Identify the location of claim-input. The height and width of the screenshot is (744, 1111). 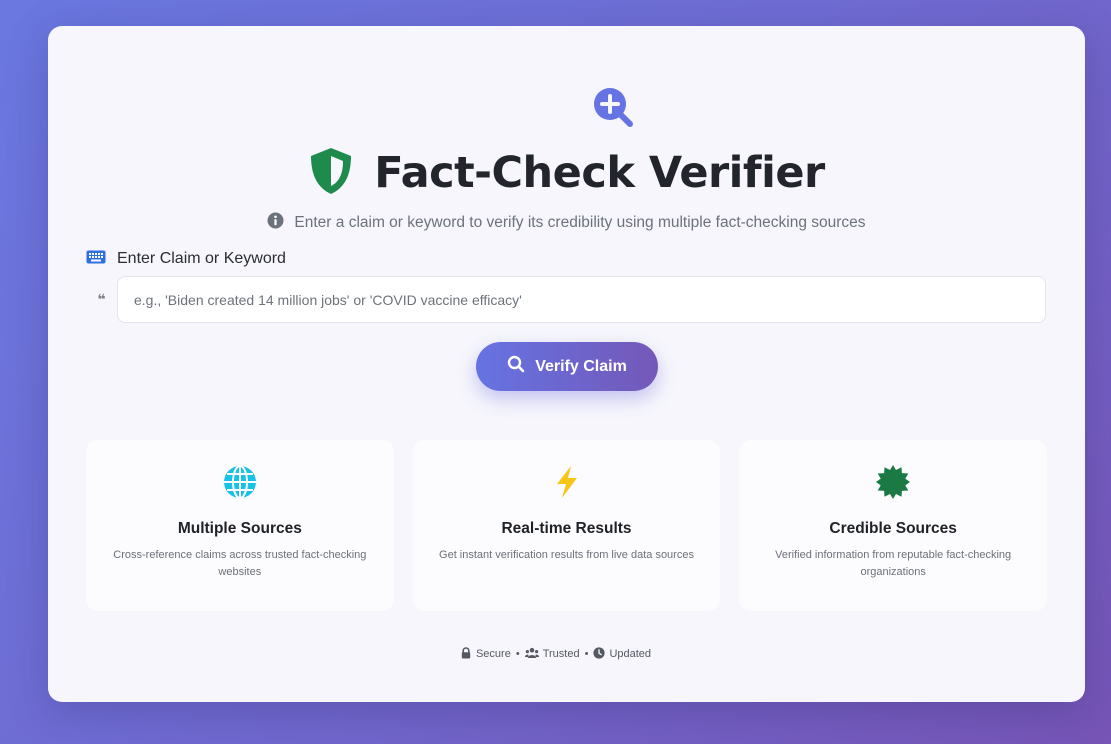
(581, 299).